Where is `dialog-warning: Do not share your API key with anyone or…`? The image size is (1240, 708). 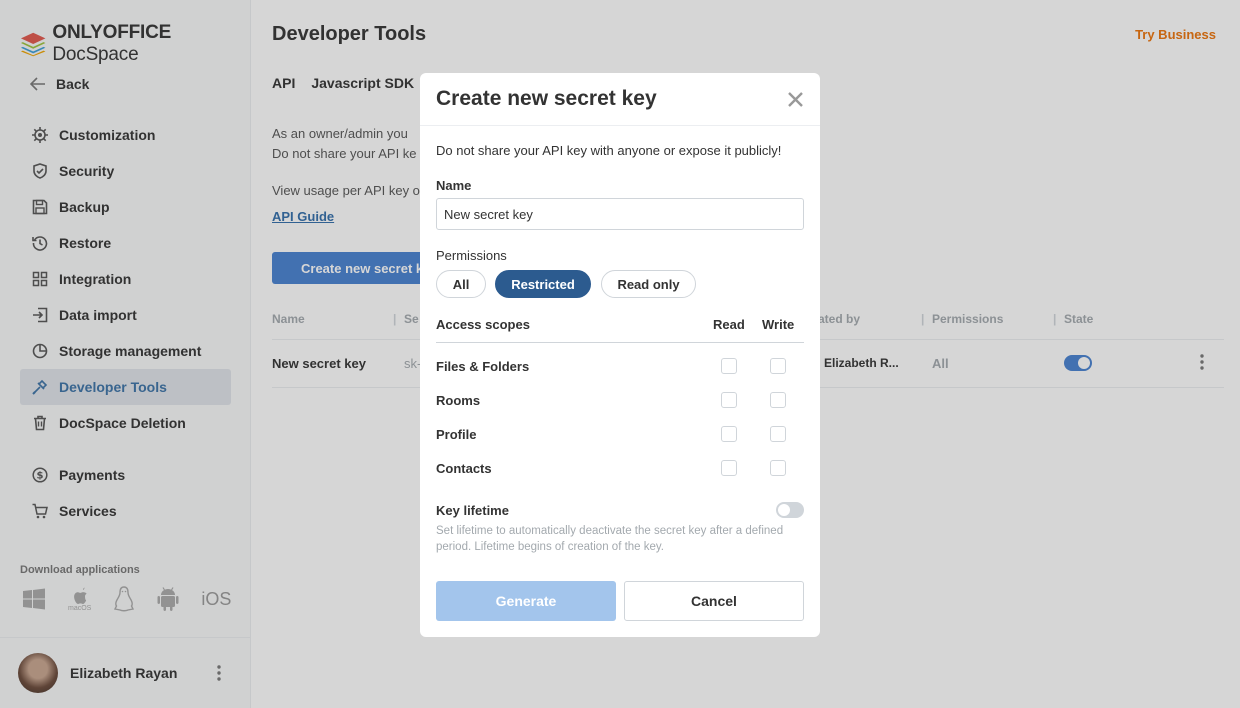 dialog-warning: Do not share your API key with anyone or… is located at coordinates (609, 150).